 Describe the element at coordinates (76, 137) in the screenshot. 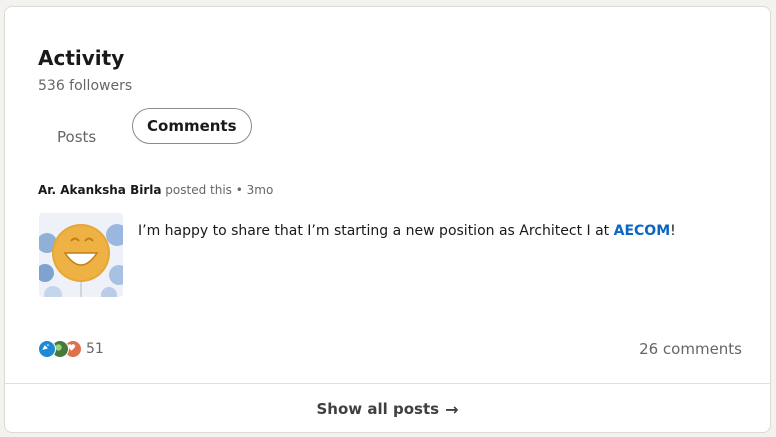

I see `tab-posts: Posts` at that location.